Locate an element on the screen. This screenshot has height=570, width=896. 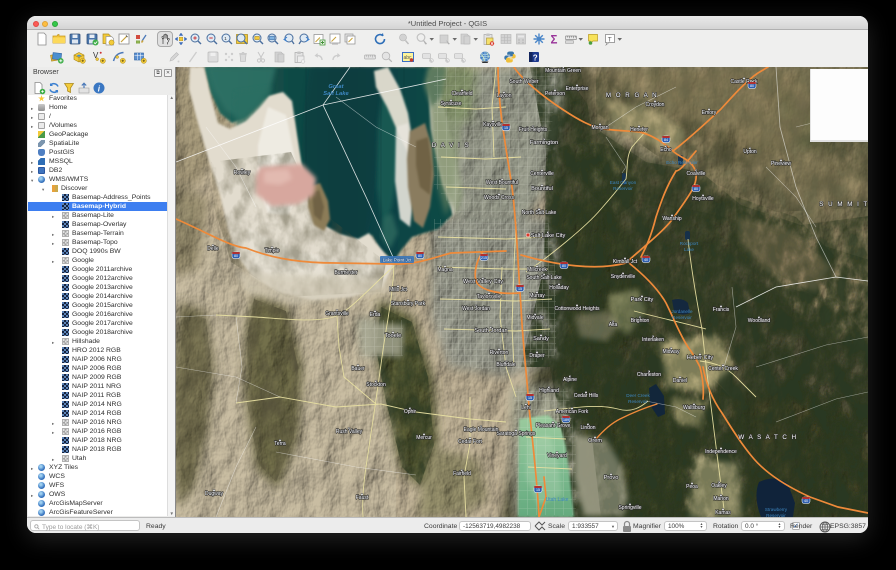
svg-text: Layton is located at coordinates (503, 96).